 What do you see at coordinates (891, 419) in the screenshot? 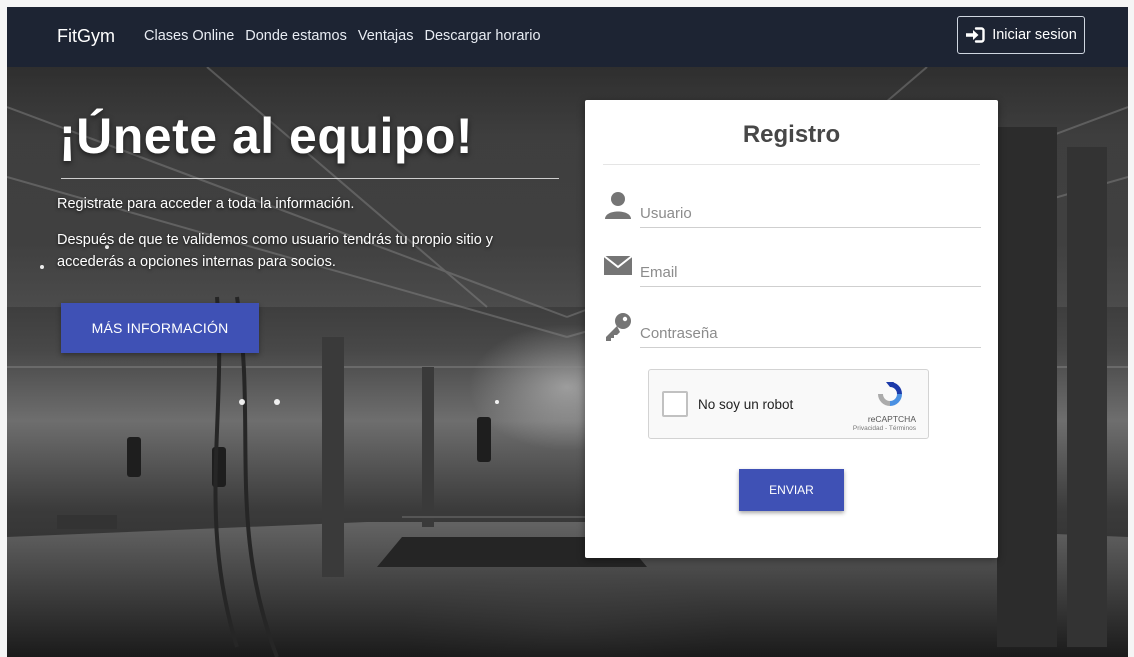
I see `recaptcha-brand: reCAPTCHA` at bounding box center [891, 419].